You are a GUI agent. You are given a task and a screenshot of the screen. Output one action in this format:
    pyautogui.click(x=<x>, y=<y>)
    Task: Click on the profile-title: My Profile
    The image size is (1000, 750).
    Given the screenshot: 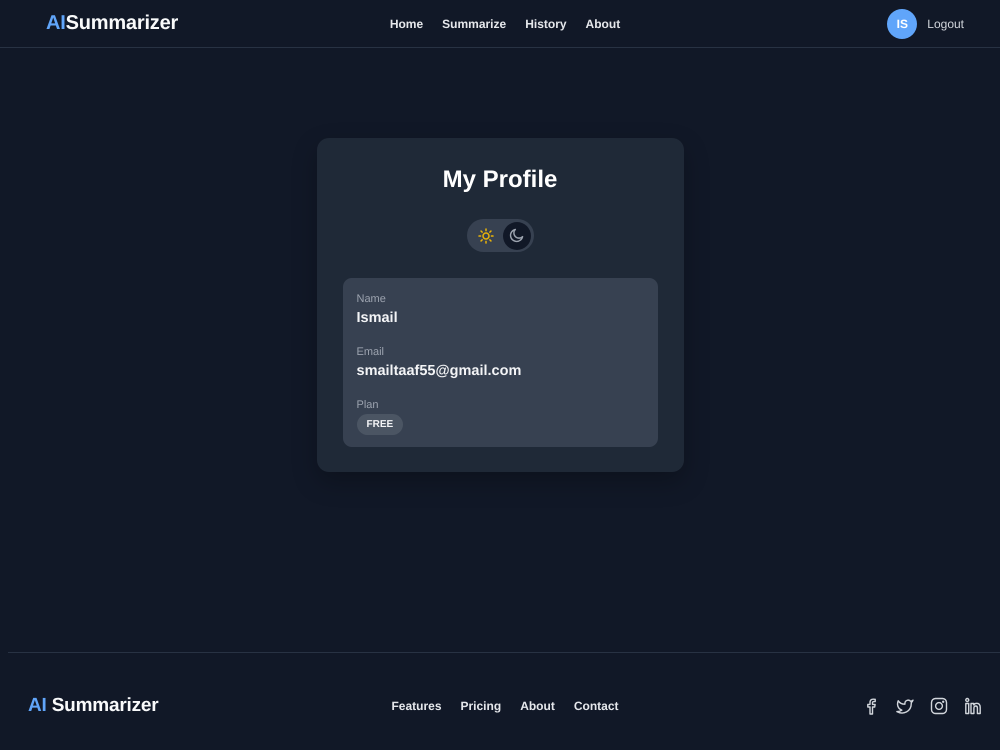 What is the action you would take?
    pyautogui.click(x=500, y=180)
    